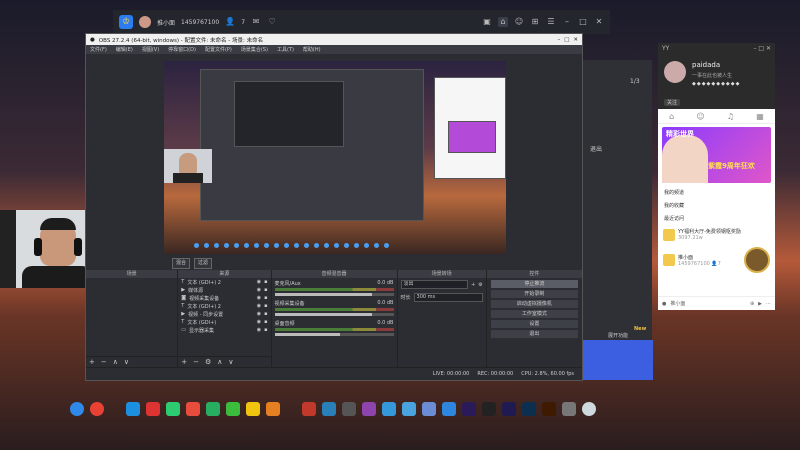 This screenshot has height=450, width=800. I want to click on user-avatar, so click(145, 22).